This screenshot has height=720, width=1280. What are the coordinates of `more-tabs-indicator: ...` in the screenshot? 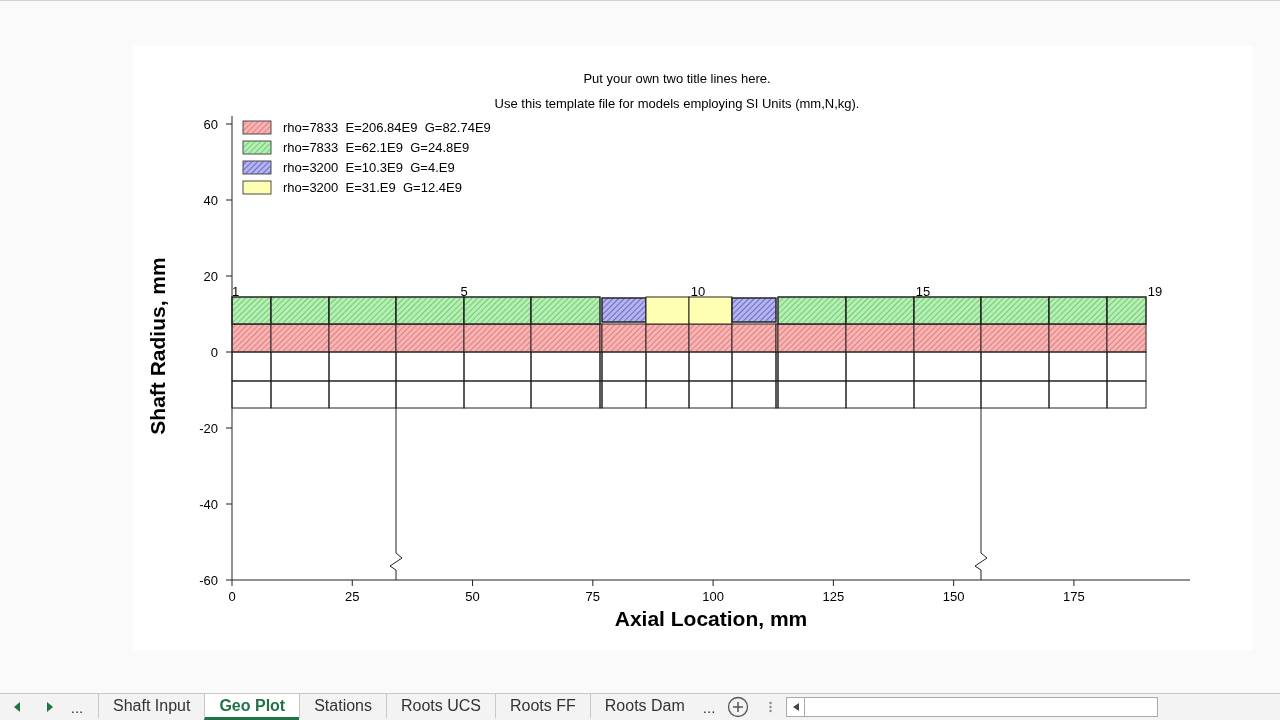 It's located at (710, 707).